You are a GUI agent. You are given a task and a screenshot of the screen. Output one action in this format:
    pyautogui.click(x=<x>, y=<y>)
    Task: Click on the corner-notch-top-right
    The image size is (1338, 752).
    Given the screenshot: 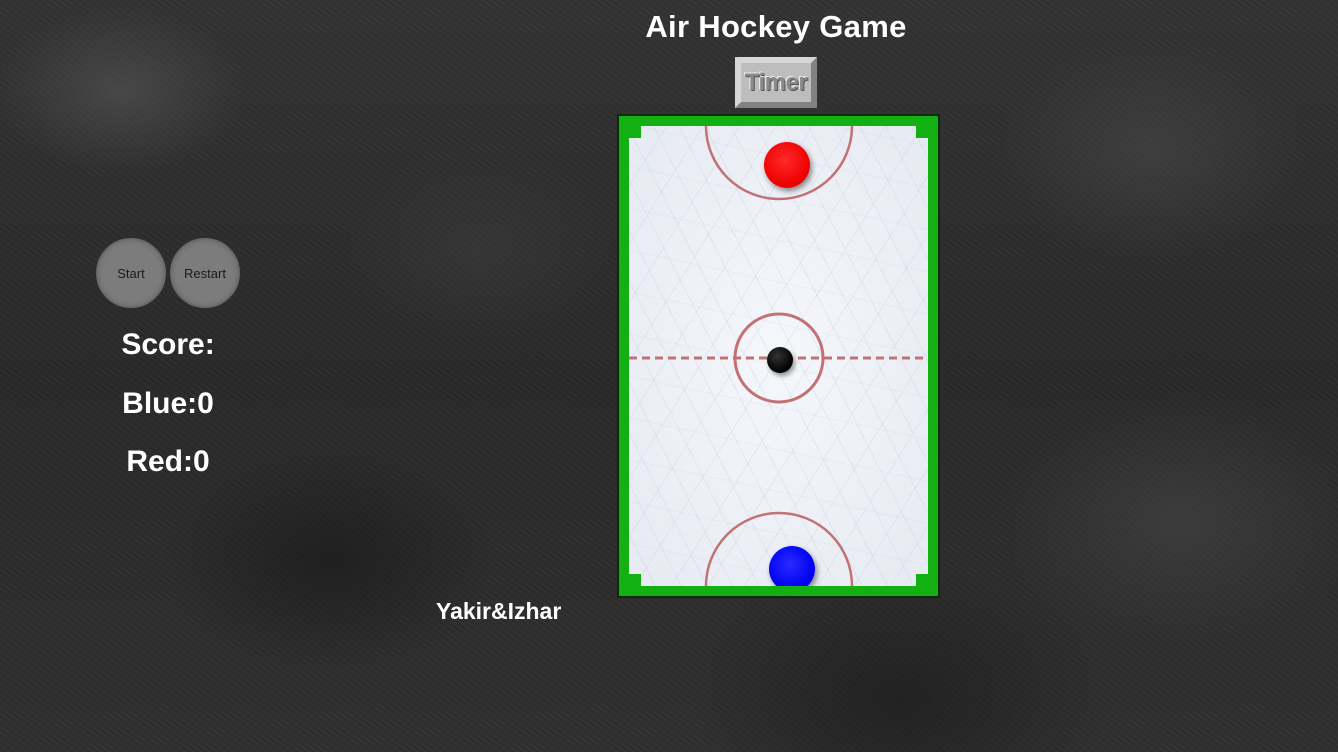 What is the action you would take?
    pyautogui.click(x=922, y=132)
    